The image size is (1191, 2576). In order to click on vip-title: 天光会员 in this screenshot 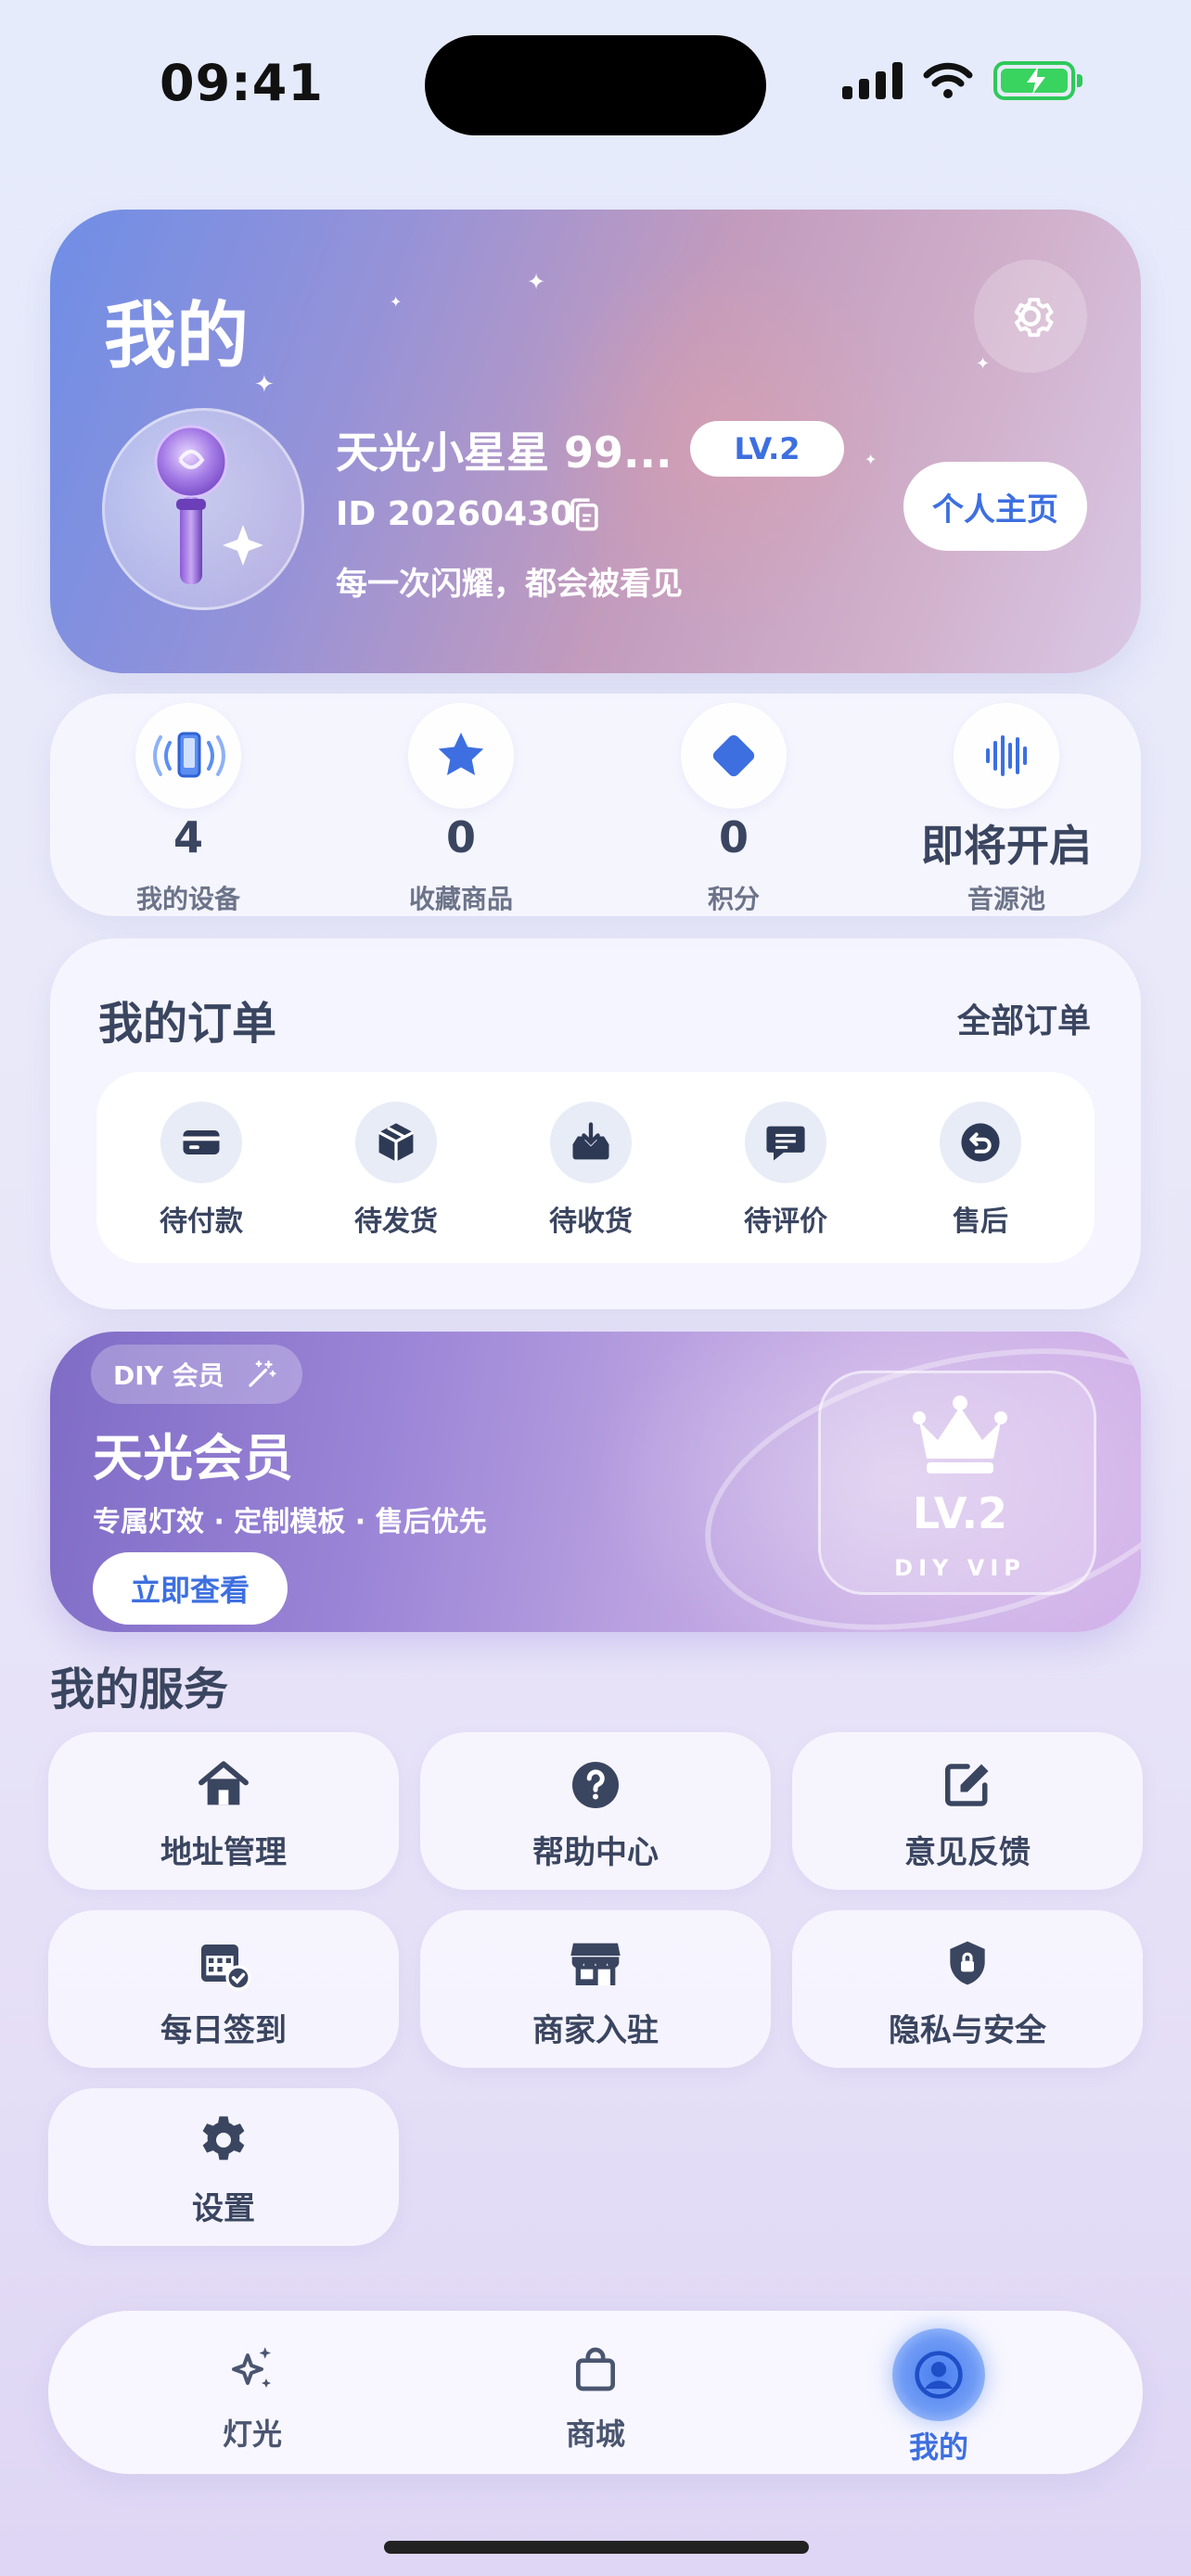, I will do `click(193, 1458)`.